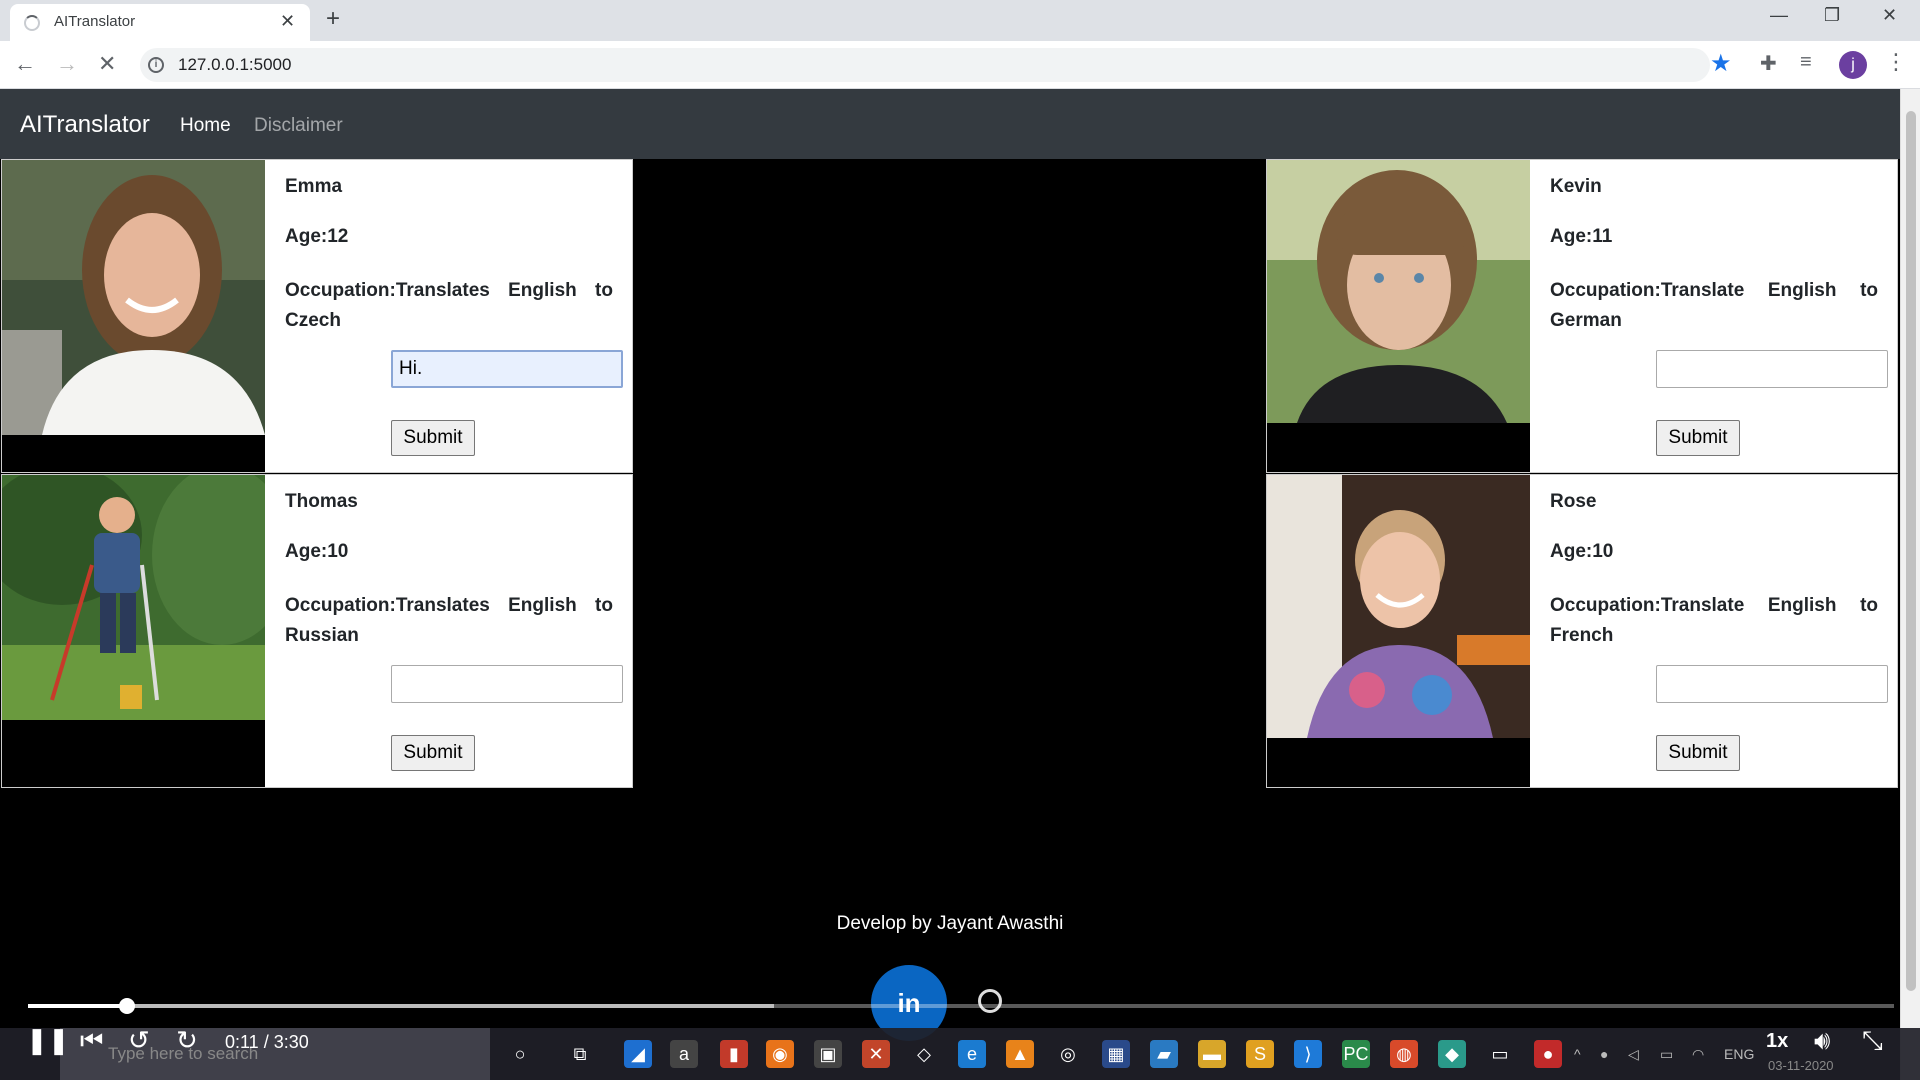 Image resolution: width=1920 pixels, height=1080 pixels. What do you see at coordinates (1576, 186) in the screenshot?
I see `card-name: Kevin` at bounding box center [1576, 186].